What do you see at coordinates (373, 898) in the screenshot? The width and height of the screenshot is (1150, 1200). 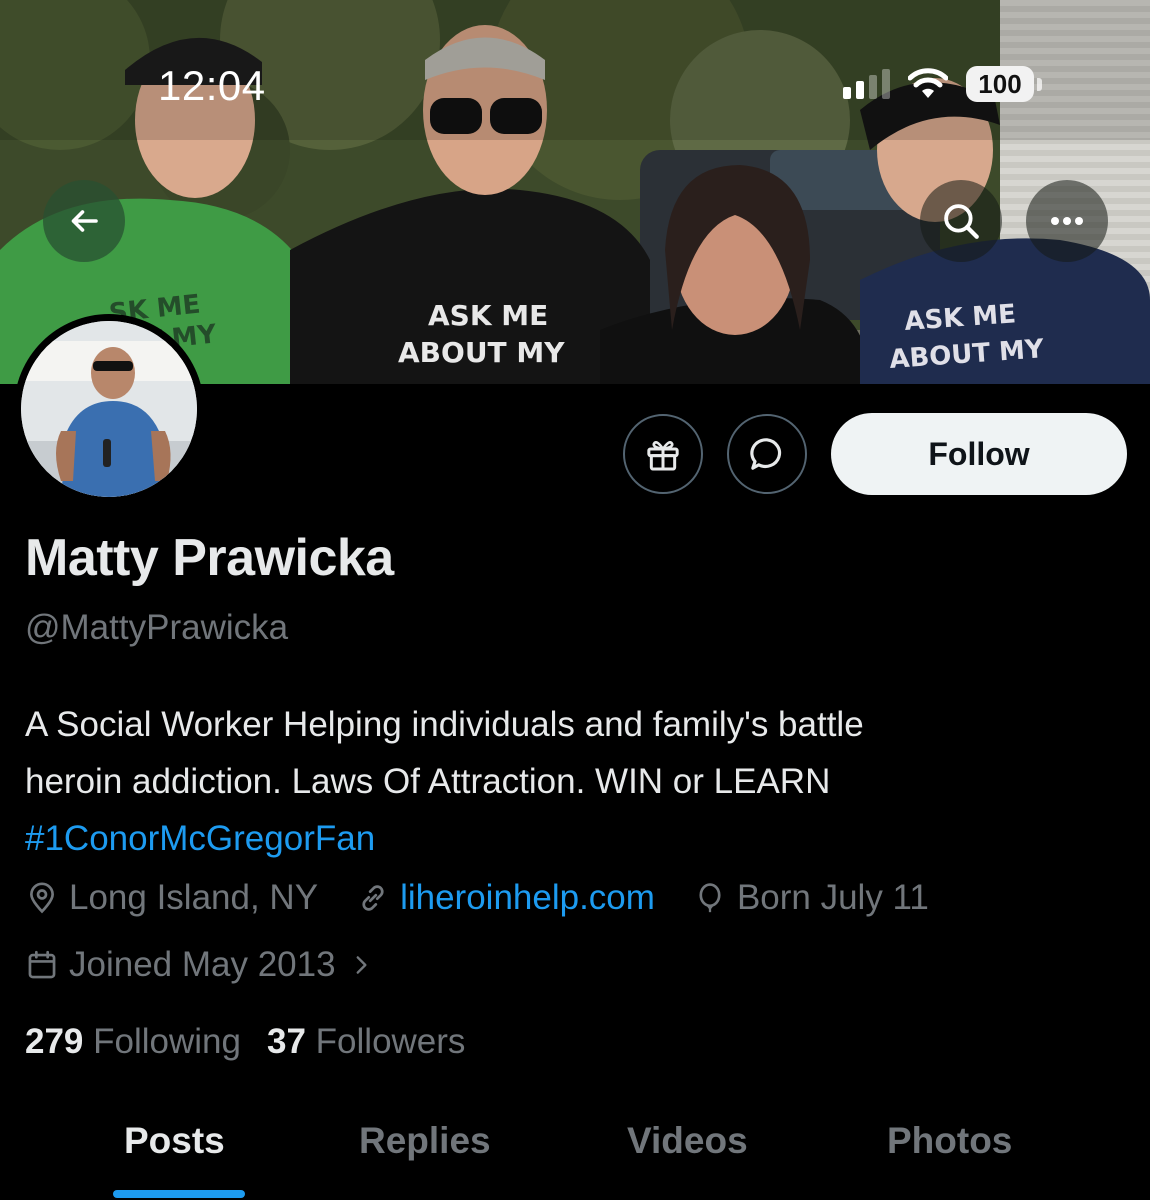 I see `link-icon` at bounding box center [373, 898].